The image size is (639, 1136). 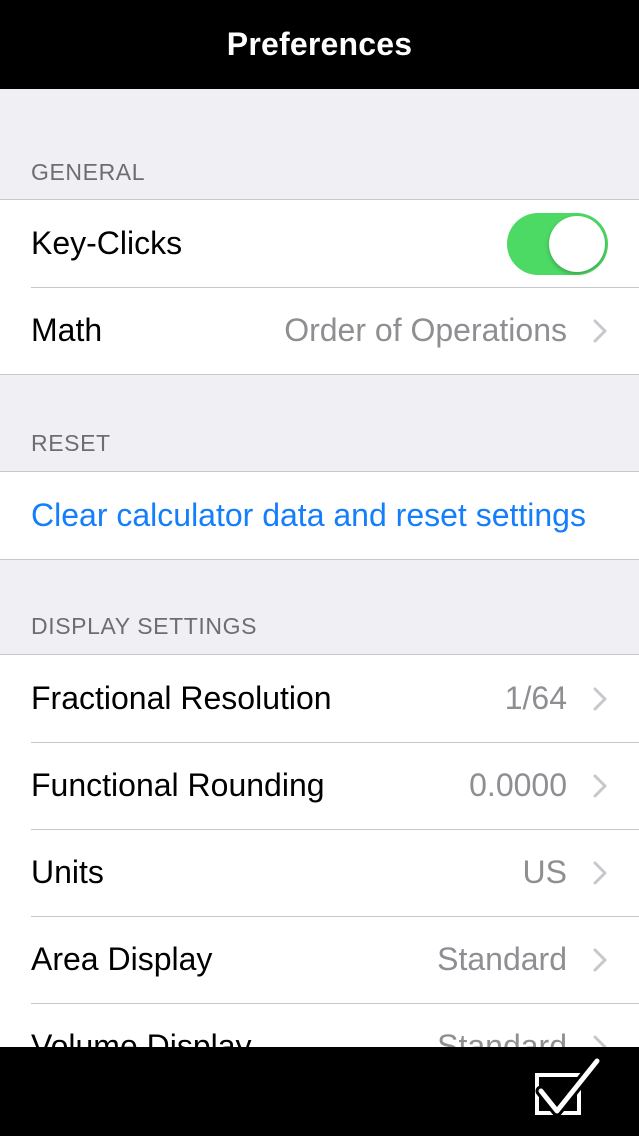 What do you see at coordinates (67, 330) in the screenshot?
I see `math-label: Math` at bounding box center [67, 330].